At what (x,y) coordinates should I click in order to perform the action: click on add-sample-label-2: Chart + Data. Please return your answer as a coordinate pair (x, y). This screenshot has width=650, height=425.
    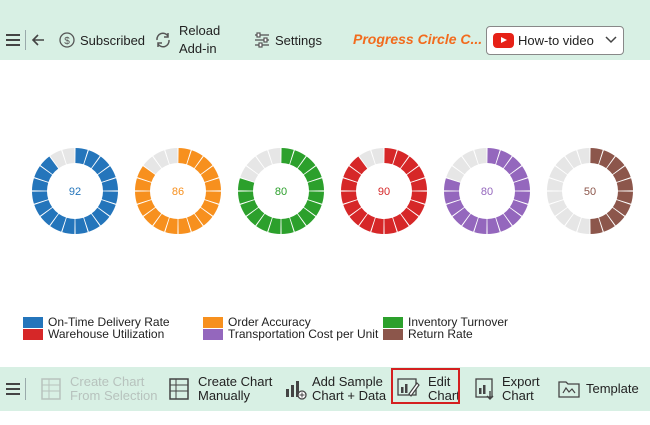
    Looking at the image, I should click on (349, 395).